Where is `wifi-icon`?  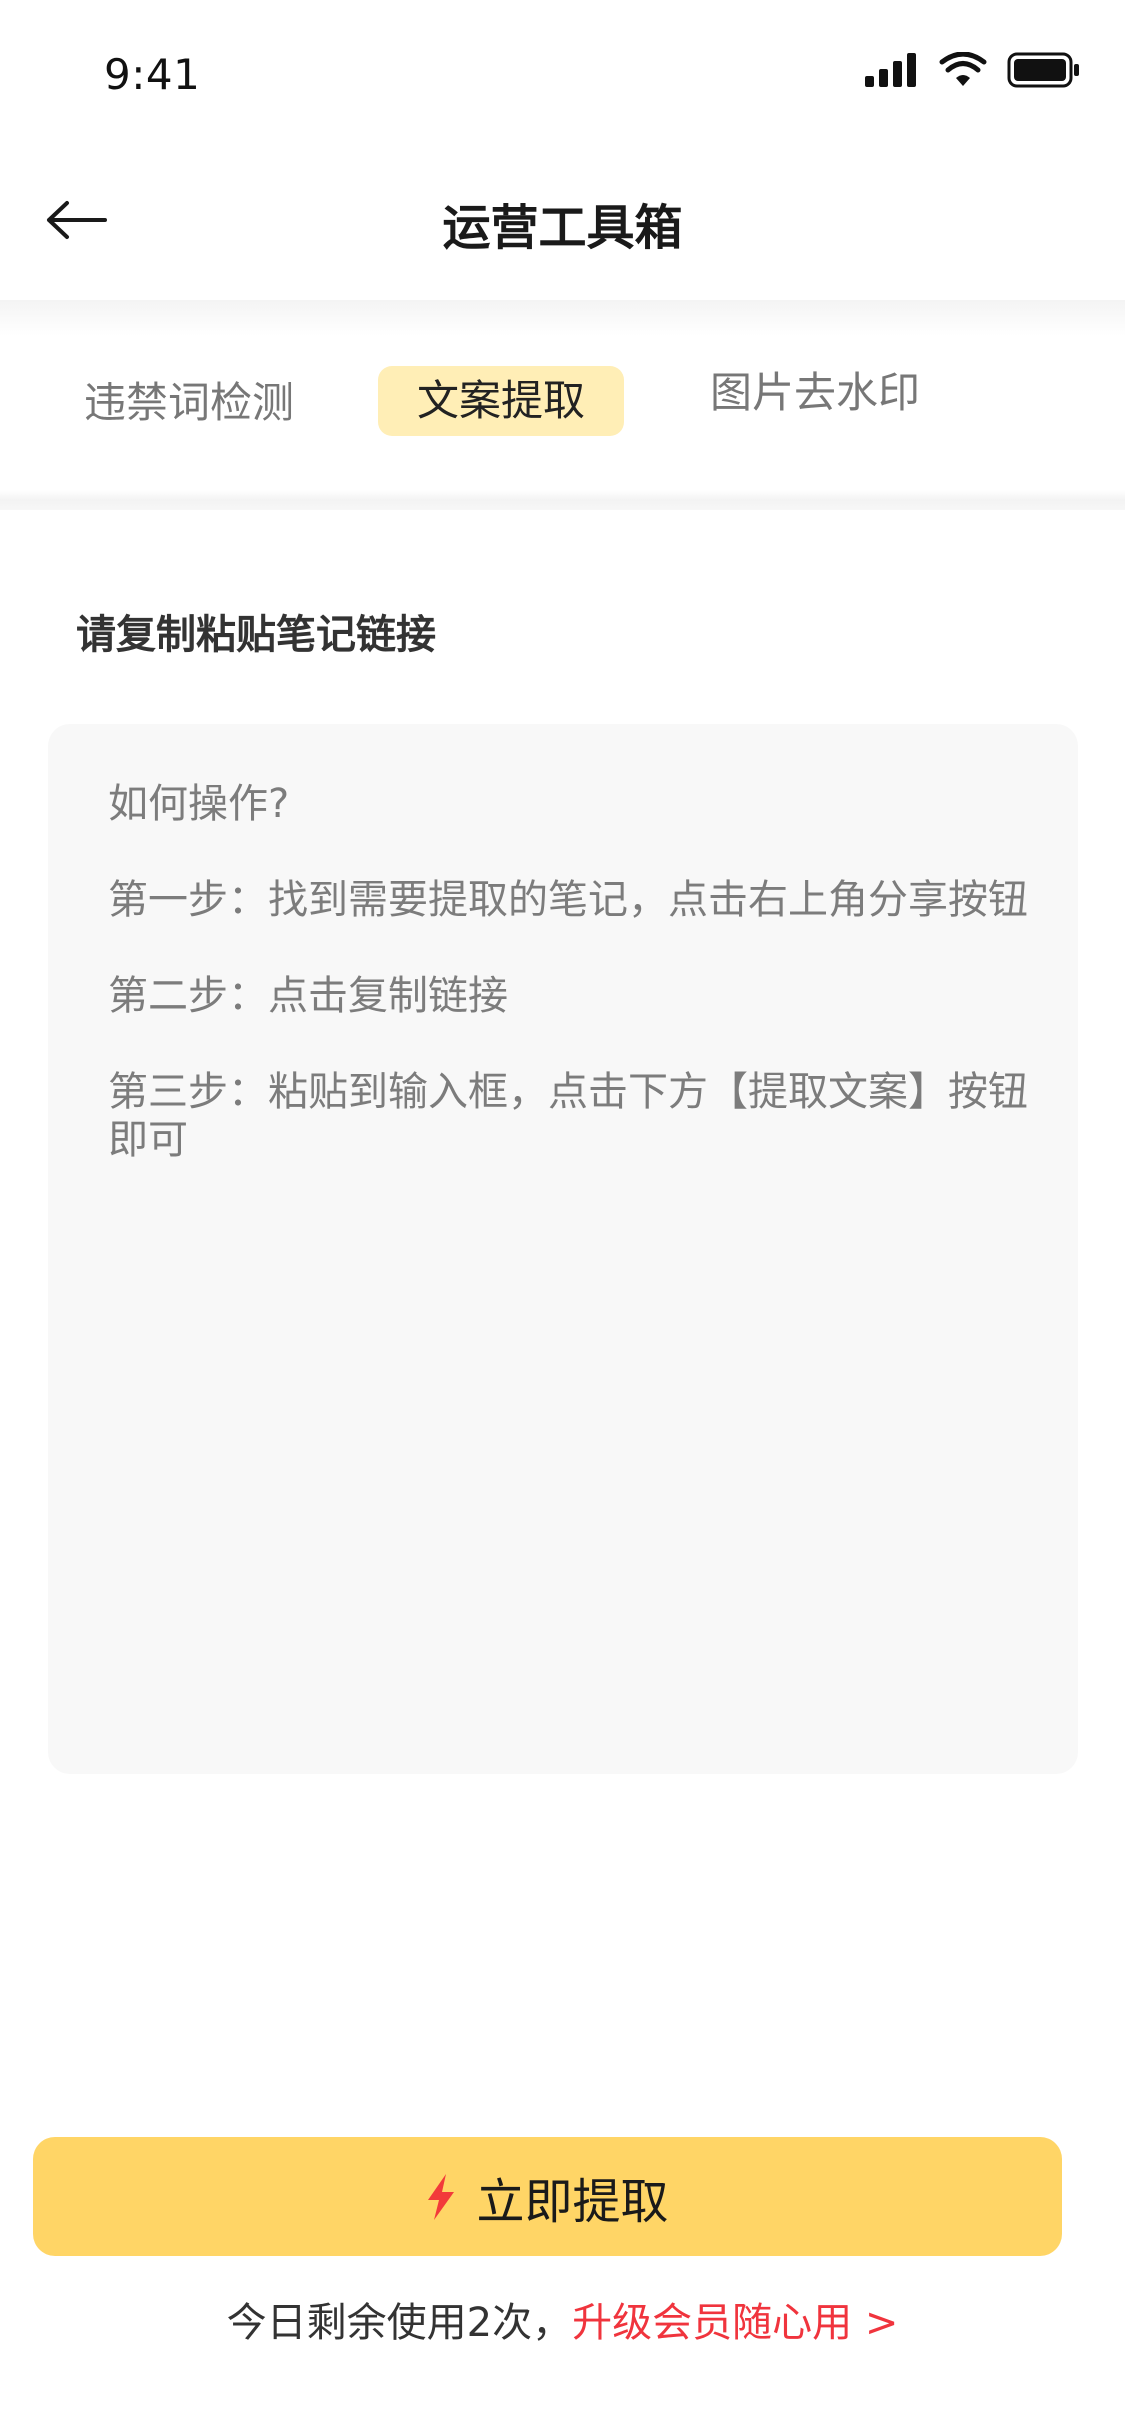
wifi-icon is located at coordinates (963, 69).